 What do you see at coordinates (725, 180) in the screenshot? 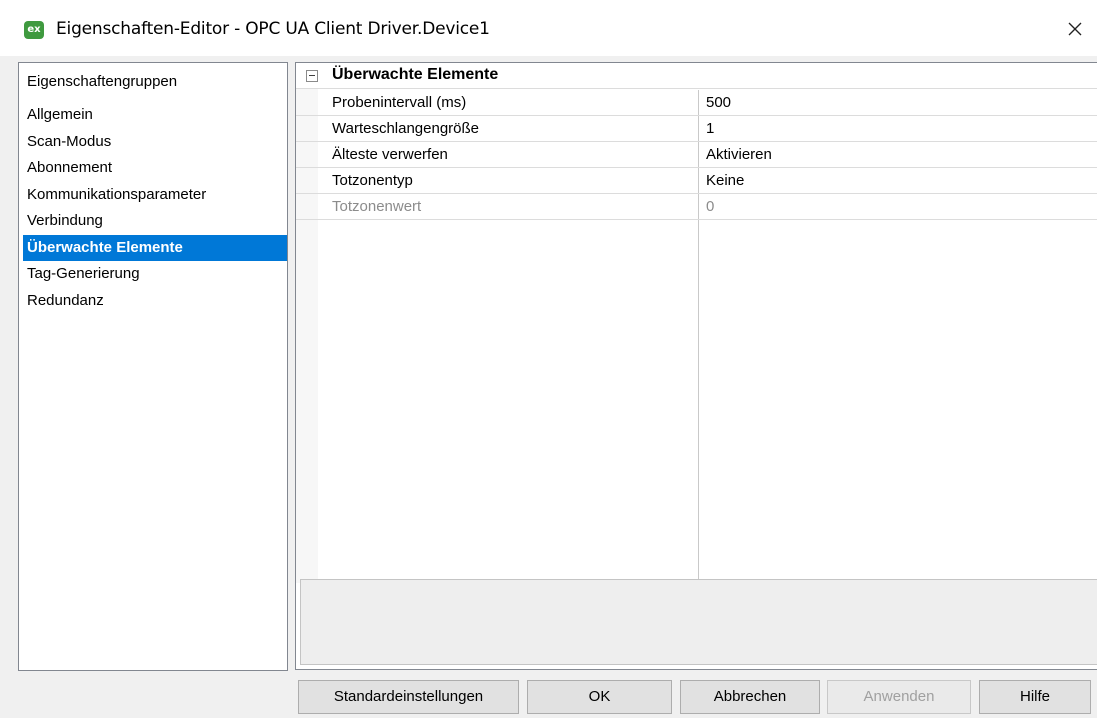
I see `property-value: Keine` at bounding box center [725, 180].